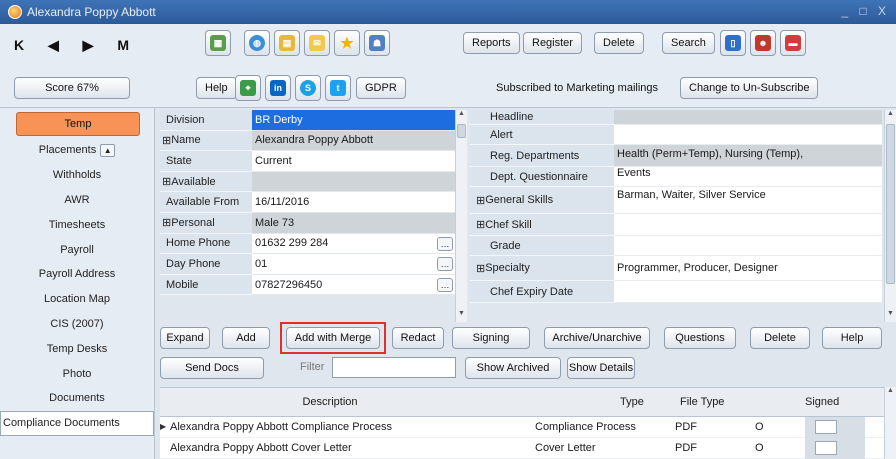  I want to click on delete-document-button: Delete, so click(780, 338).